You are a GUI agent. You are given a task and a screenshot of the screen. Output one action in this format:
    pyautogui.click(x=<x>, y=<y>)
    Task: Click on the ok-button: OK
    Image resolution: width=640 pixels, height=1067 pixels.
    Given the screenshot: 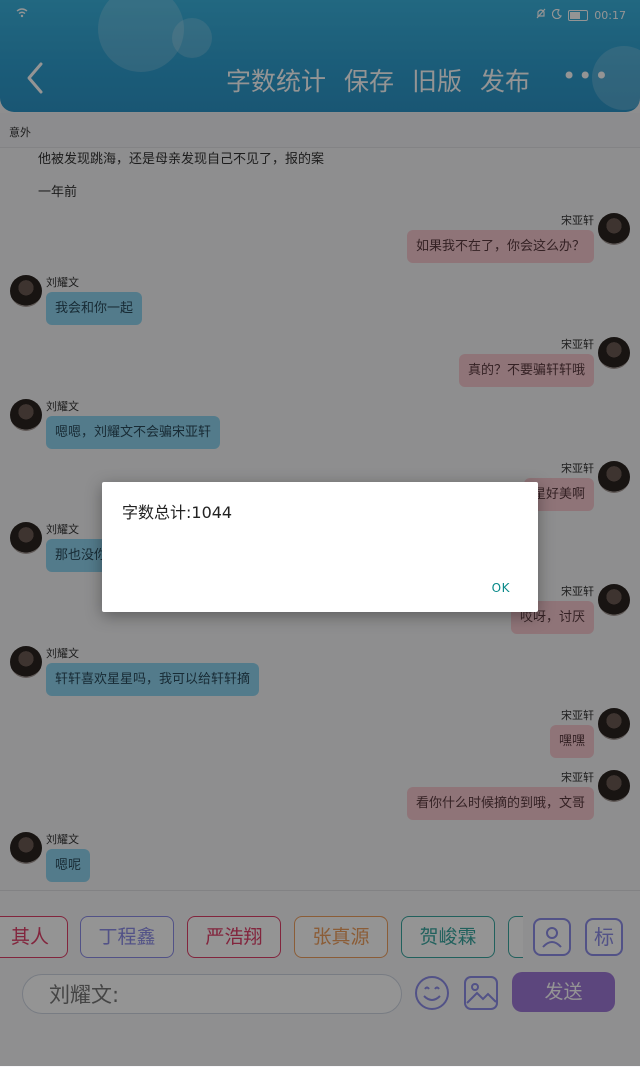 What is the action you would take?
    pyautogui.click(x=501, y=588)
    